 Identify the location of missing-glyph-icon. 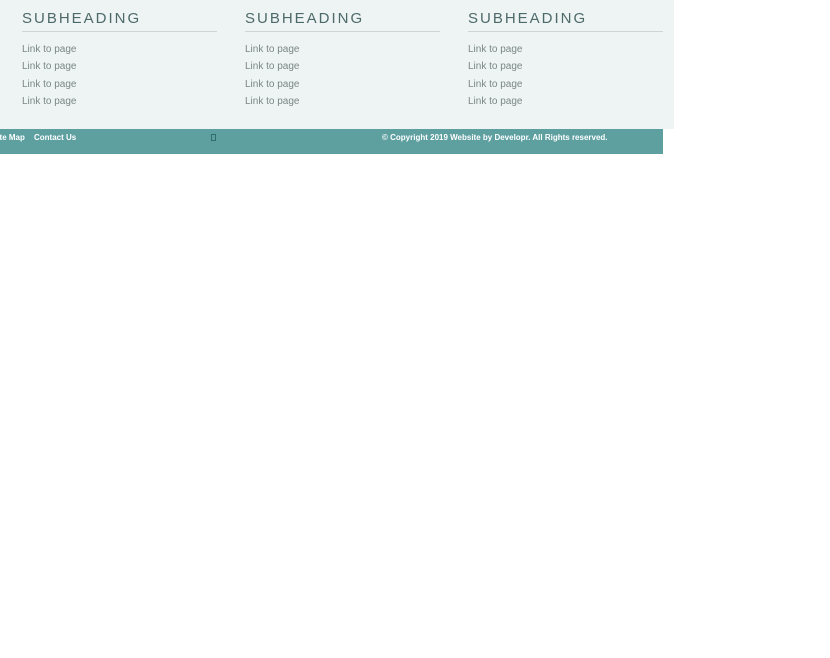
(213, 137).